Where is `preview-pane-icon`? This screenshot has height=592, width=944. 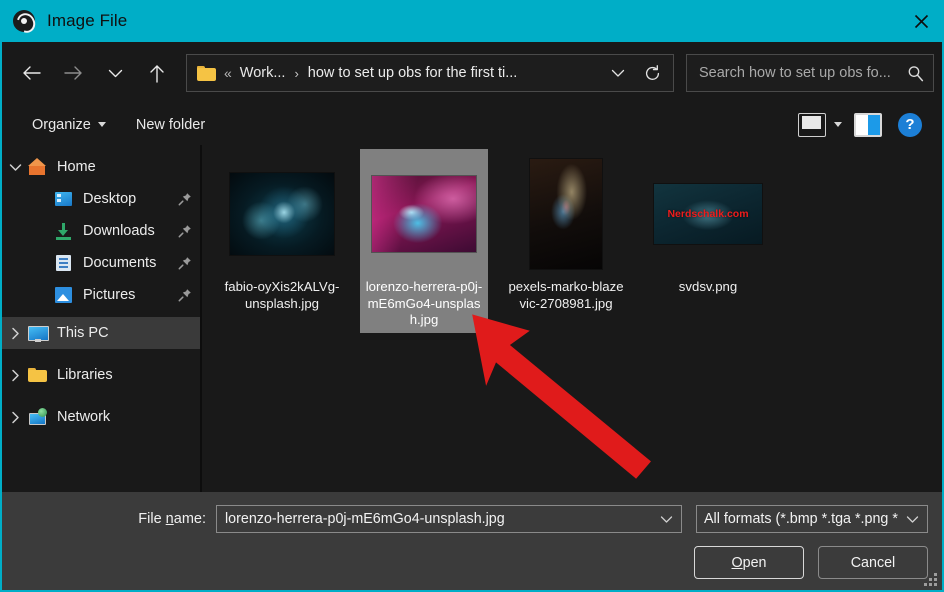
preview-pane-icon is located at coordinates (868, 124).